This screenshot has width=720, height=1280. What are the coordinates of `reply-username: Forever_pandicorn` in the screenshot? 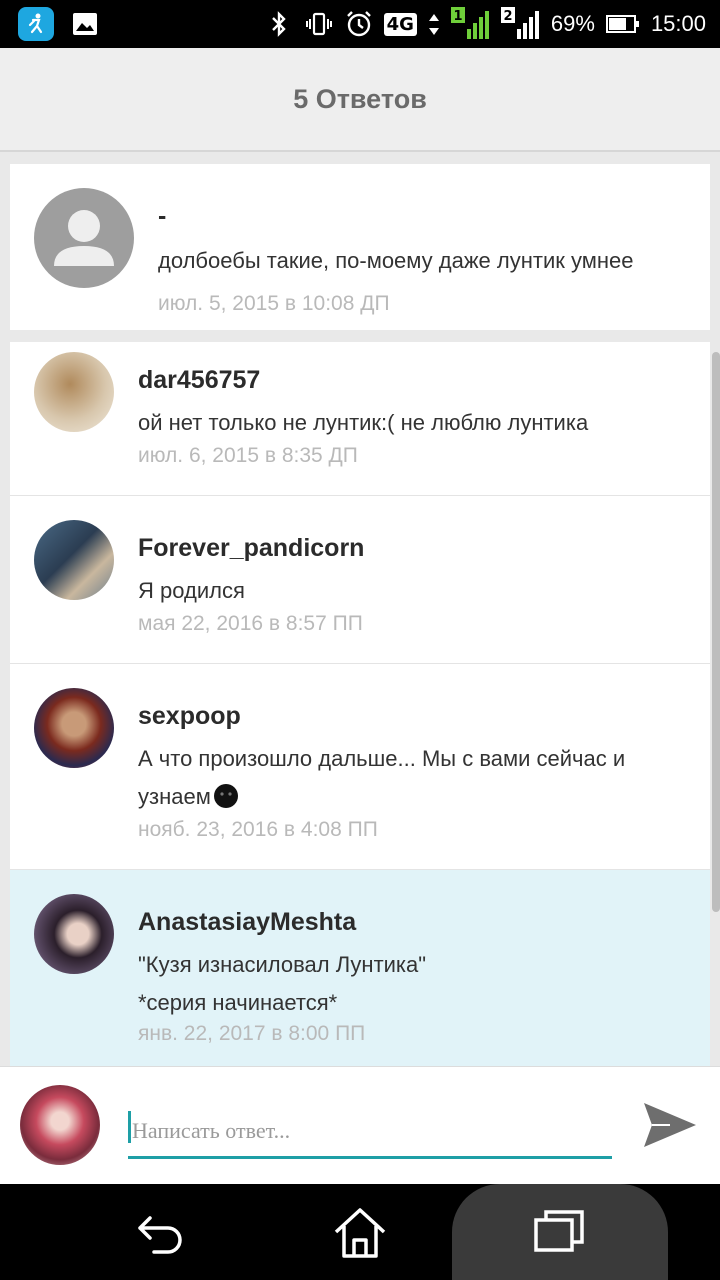 It's located at (251, 548).